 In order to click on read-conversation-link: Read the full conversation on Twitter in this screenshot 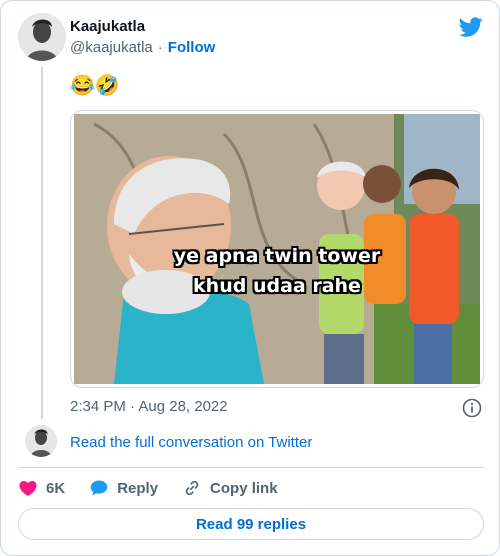, I will do `click(191, 442)`.